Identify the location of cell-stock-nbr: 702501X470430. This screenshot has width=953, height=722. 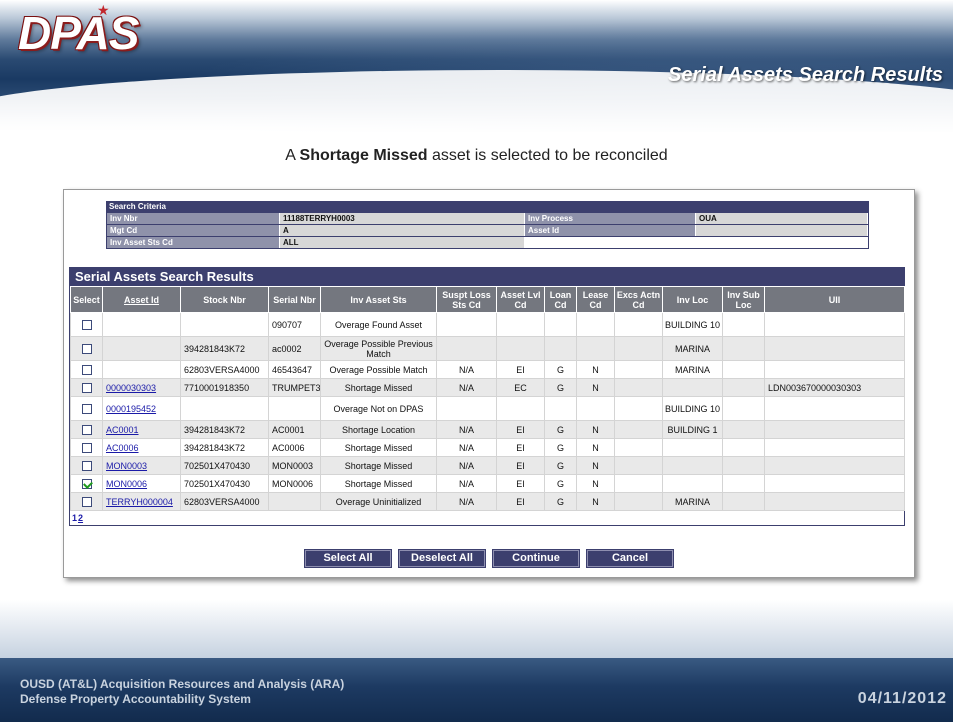
(224, 465).